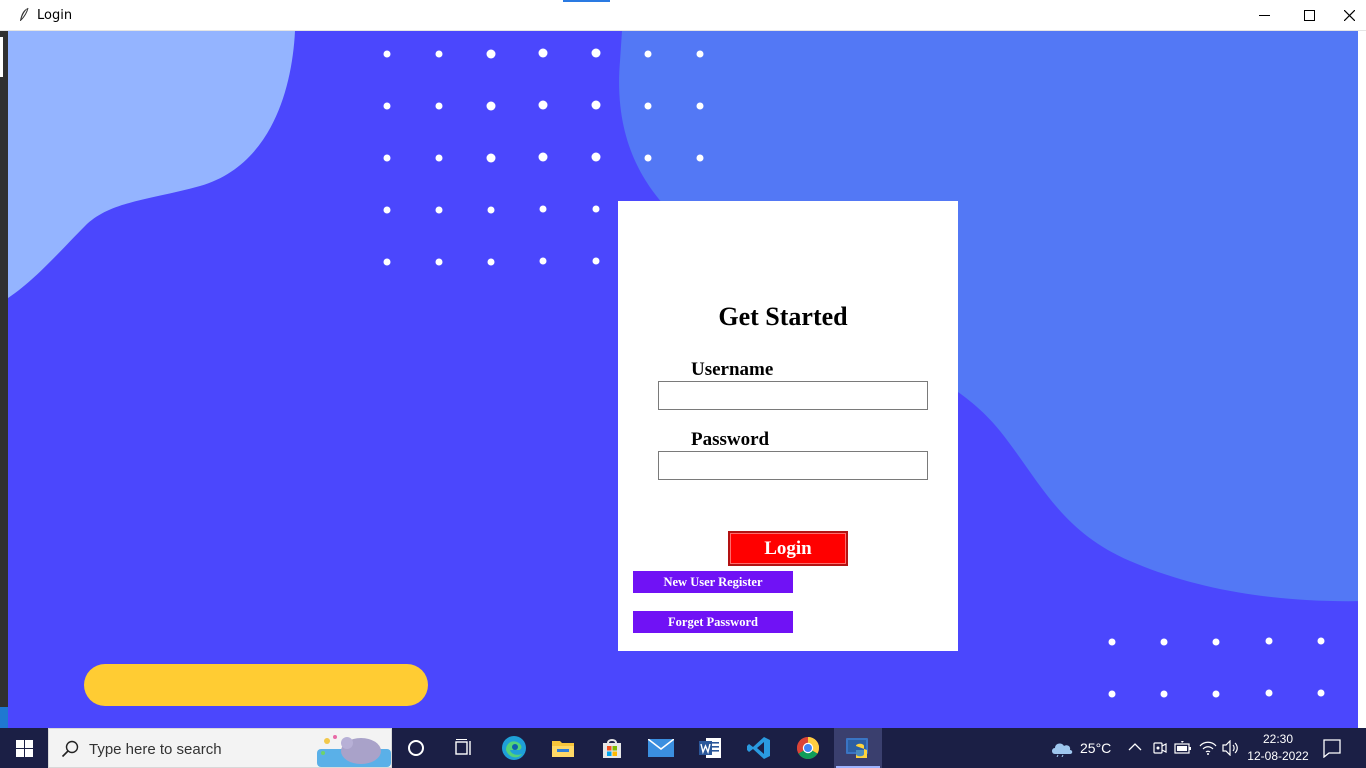  I want to click on window-titlebar: Login, so click(683, 15).